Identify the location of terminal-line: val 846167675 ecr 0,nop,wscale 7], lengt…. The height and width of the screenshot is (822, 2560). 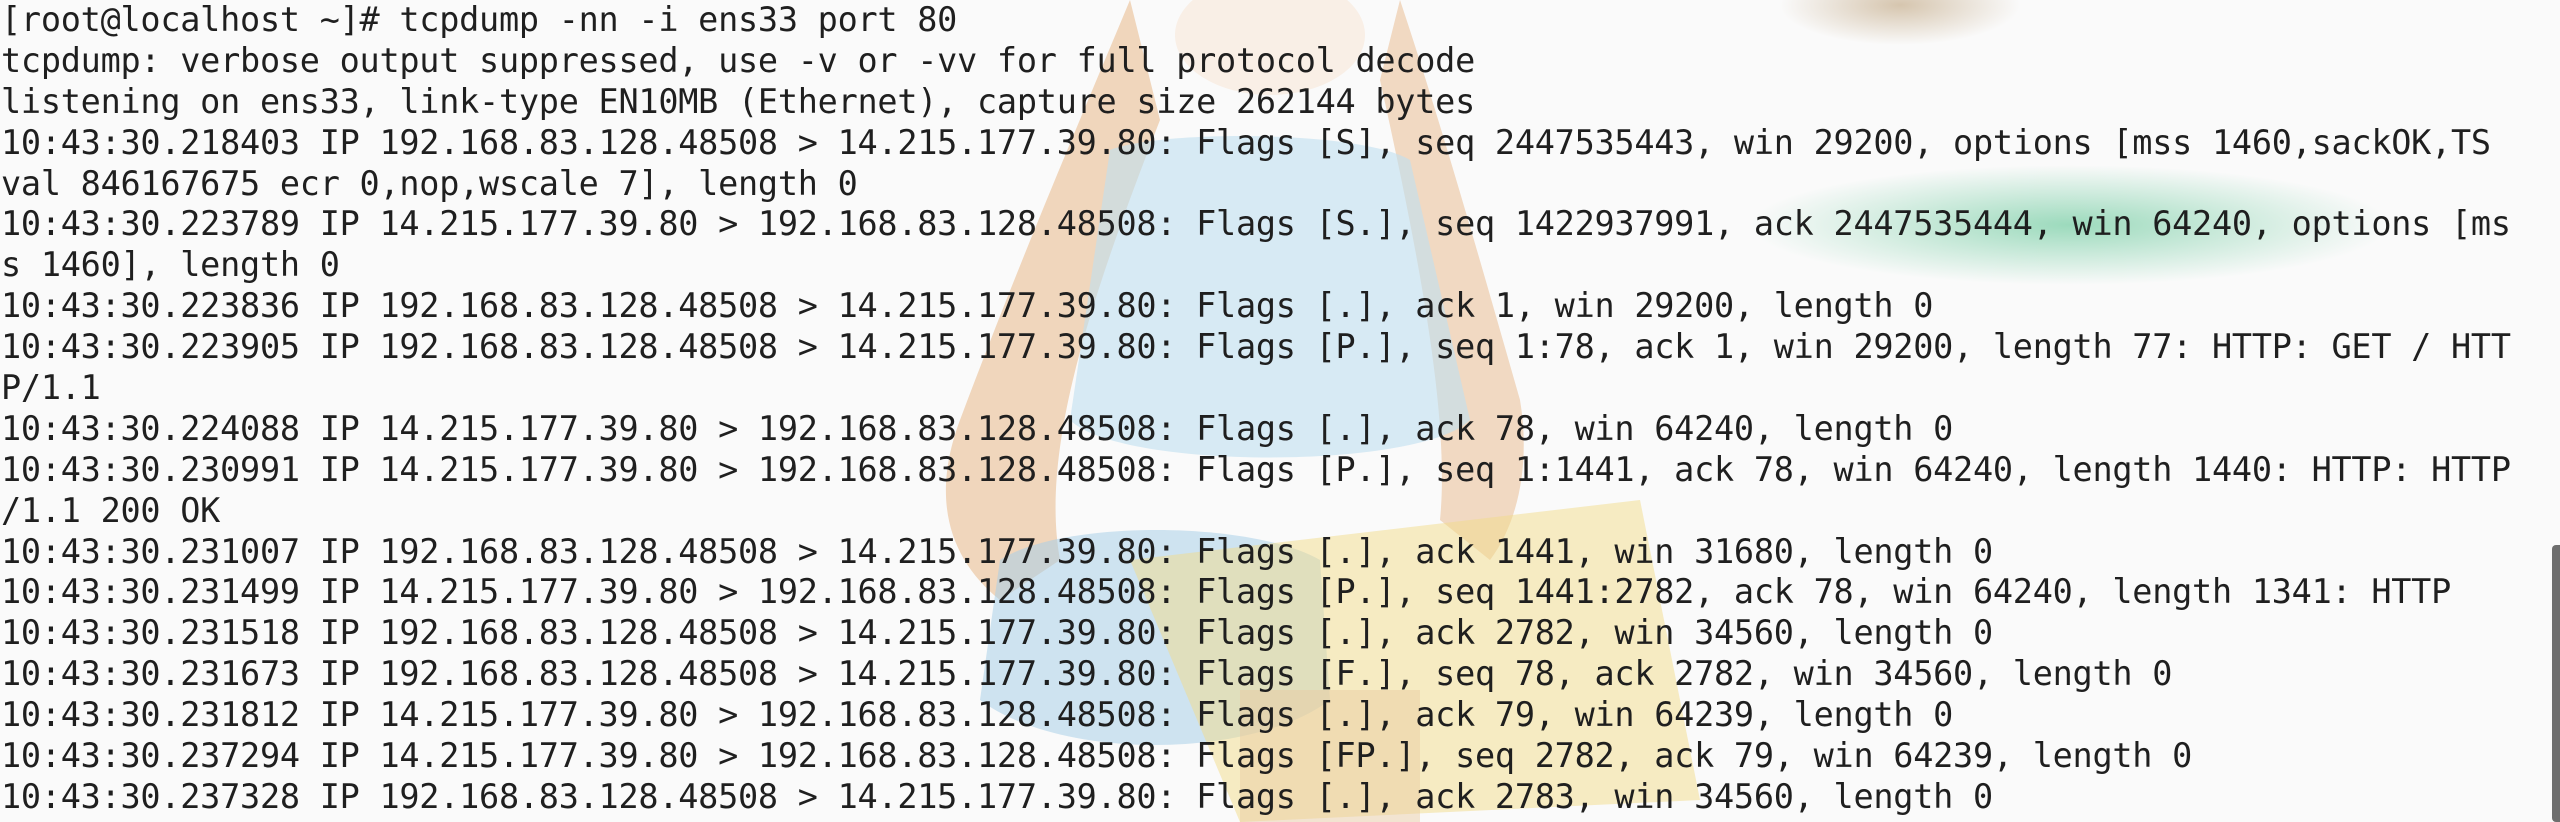
(429, 183).